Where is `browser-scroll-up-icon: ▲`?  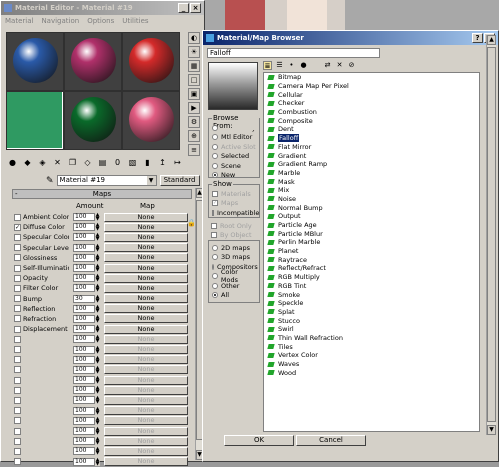
browser-scroll-up-icon: ▲ is located at coordinates (491, 40).